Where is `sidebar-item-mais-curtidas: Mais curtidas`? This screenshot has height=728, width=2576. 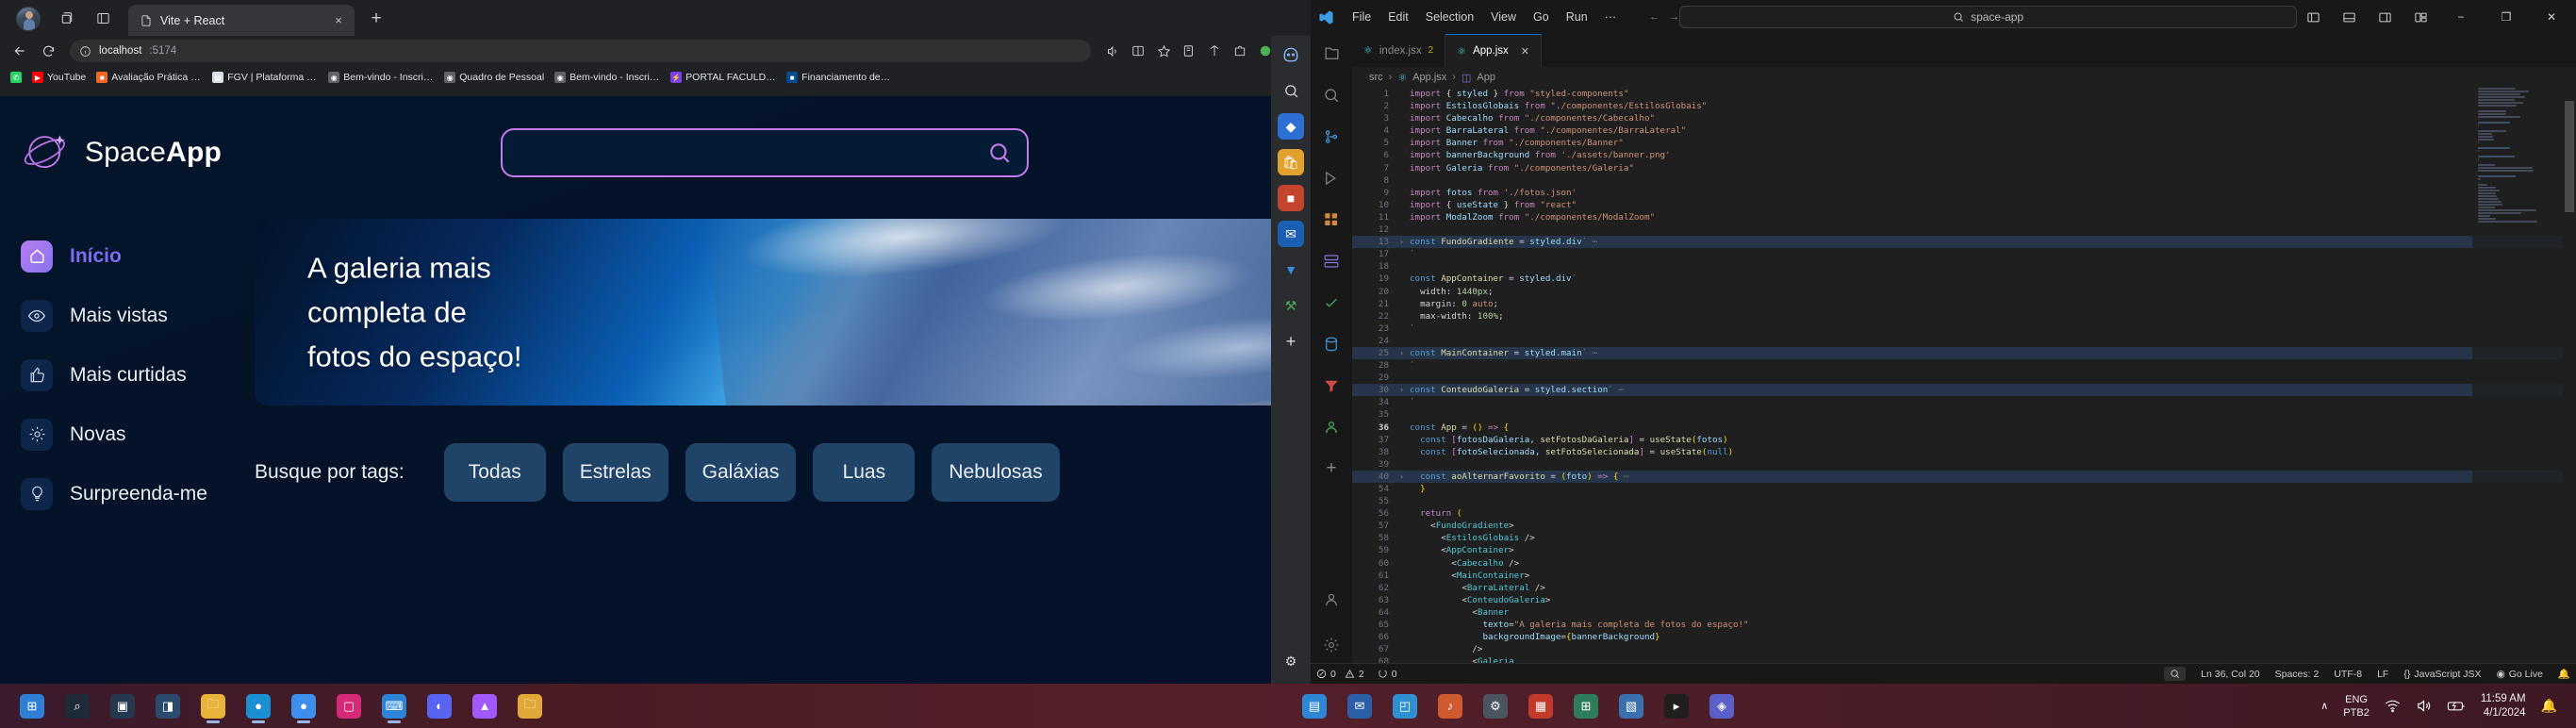
sidebar-item-mais-curtidas: Mais curtidas is located at coordinates (138, 375).